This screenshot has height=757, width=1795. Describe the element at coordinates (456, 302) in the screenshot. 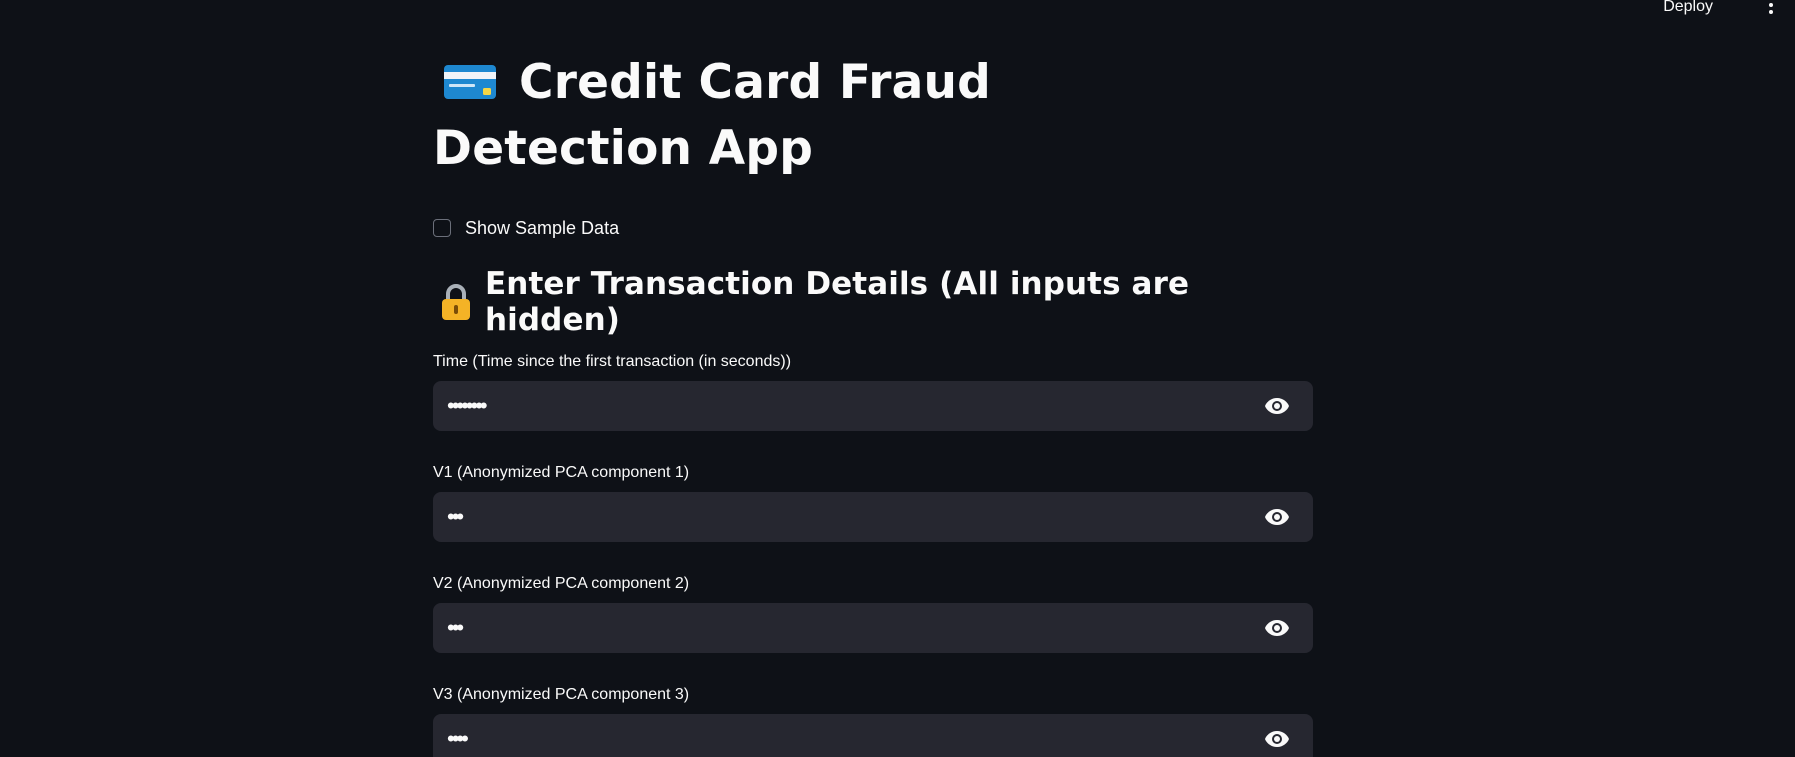

I see `lock-icon` at that location.